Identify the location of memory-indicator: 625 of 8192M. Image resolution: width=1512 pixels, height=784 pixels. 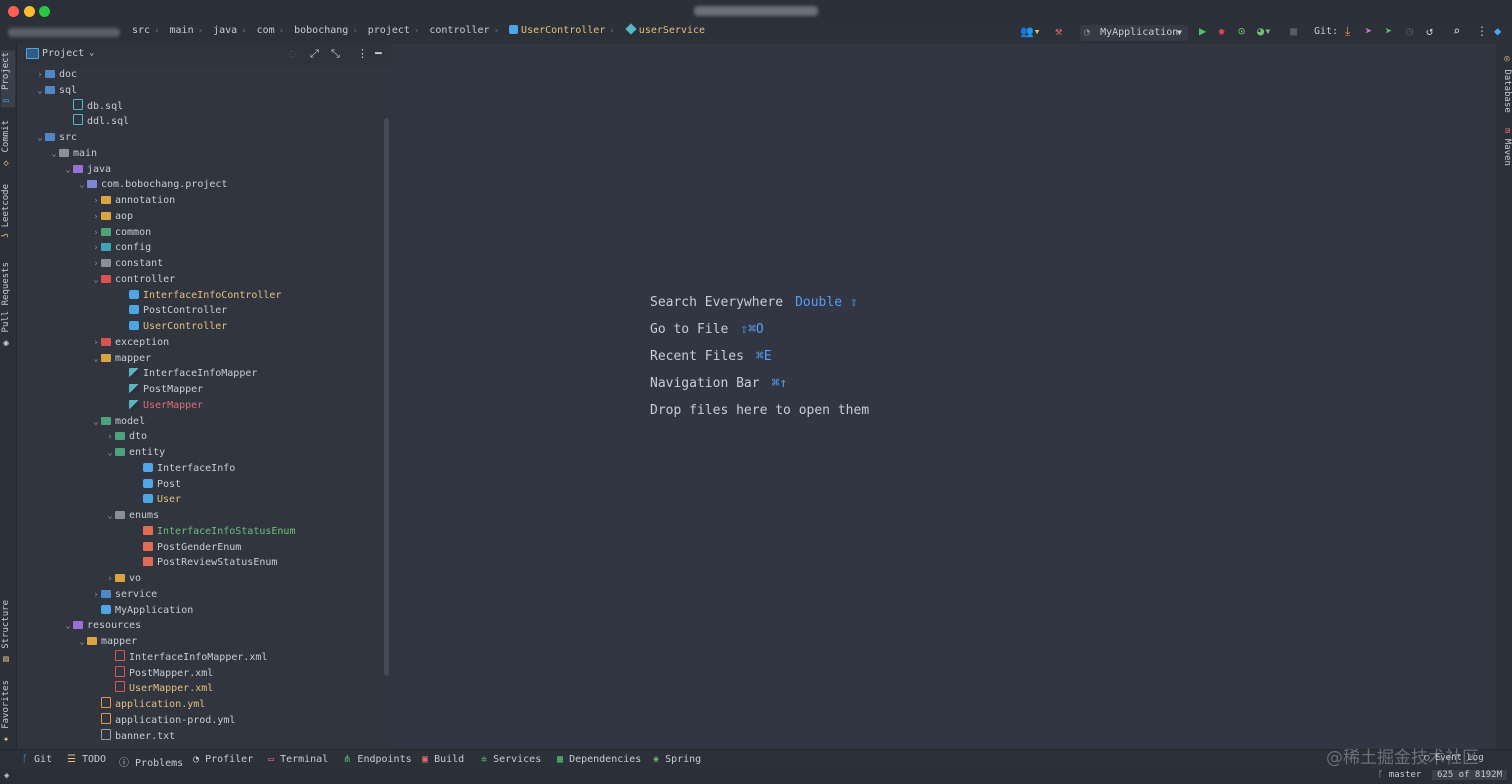
(1470, 775).